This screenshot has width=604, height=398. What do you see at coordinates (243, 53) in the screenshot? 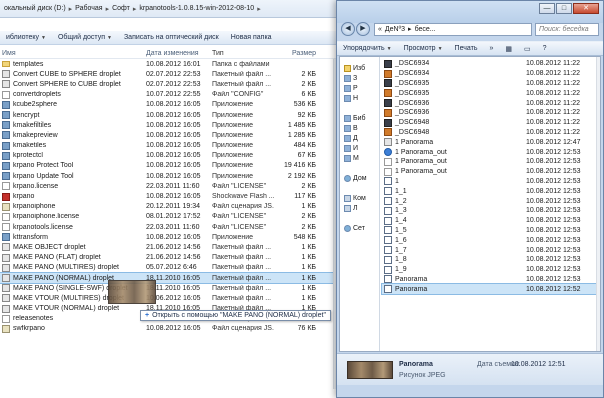
I see `column-header-type: Тип` at bounding box center [243, 53].